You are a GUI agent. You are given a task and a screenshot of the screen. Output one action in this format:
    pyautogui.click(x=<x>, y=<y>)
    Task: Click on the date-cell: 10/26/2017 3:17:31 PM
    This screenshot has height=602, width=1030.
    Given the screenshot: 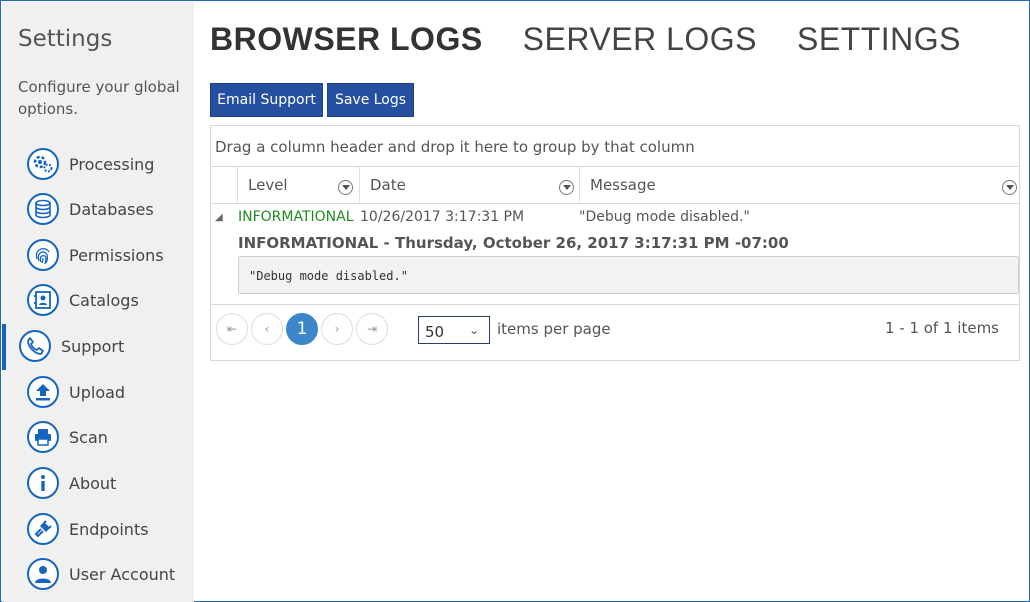 What is the action you would take?
    pyautogui.click(x=442, y=217)
    